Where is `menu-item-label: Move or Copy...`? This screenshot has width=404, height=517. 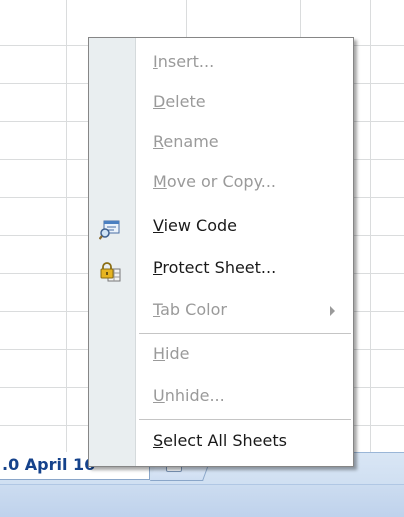 menu-item-label: Move or Copy... is located at coordinates (215, 181).